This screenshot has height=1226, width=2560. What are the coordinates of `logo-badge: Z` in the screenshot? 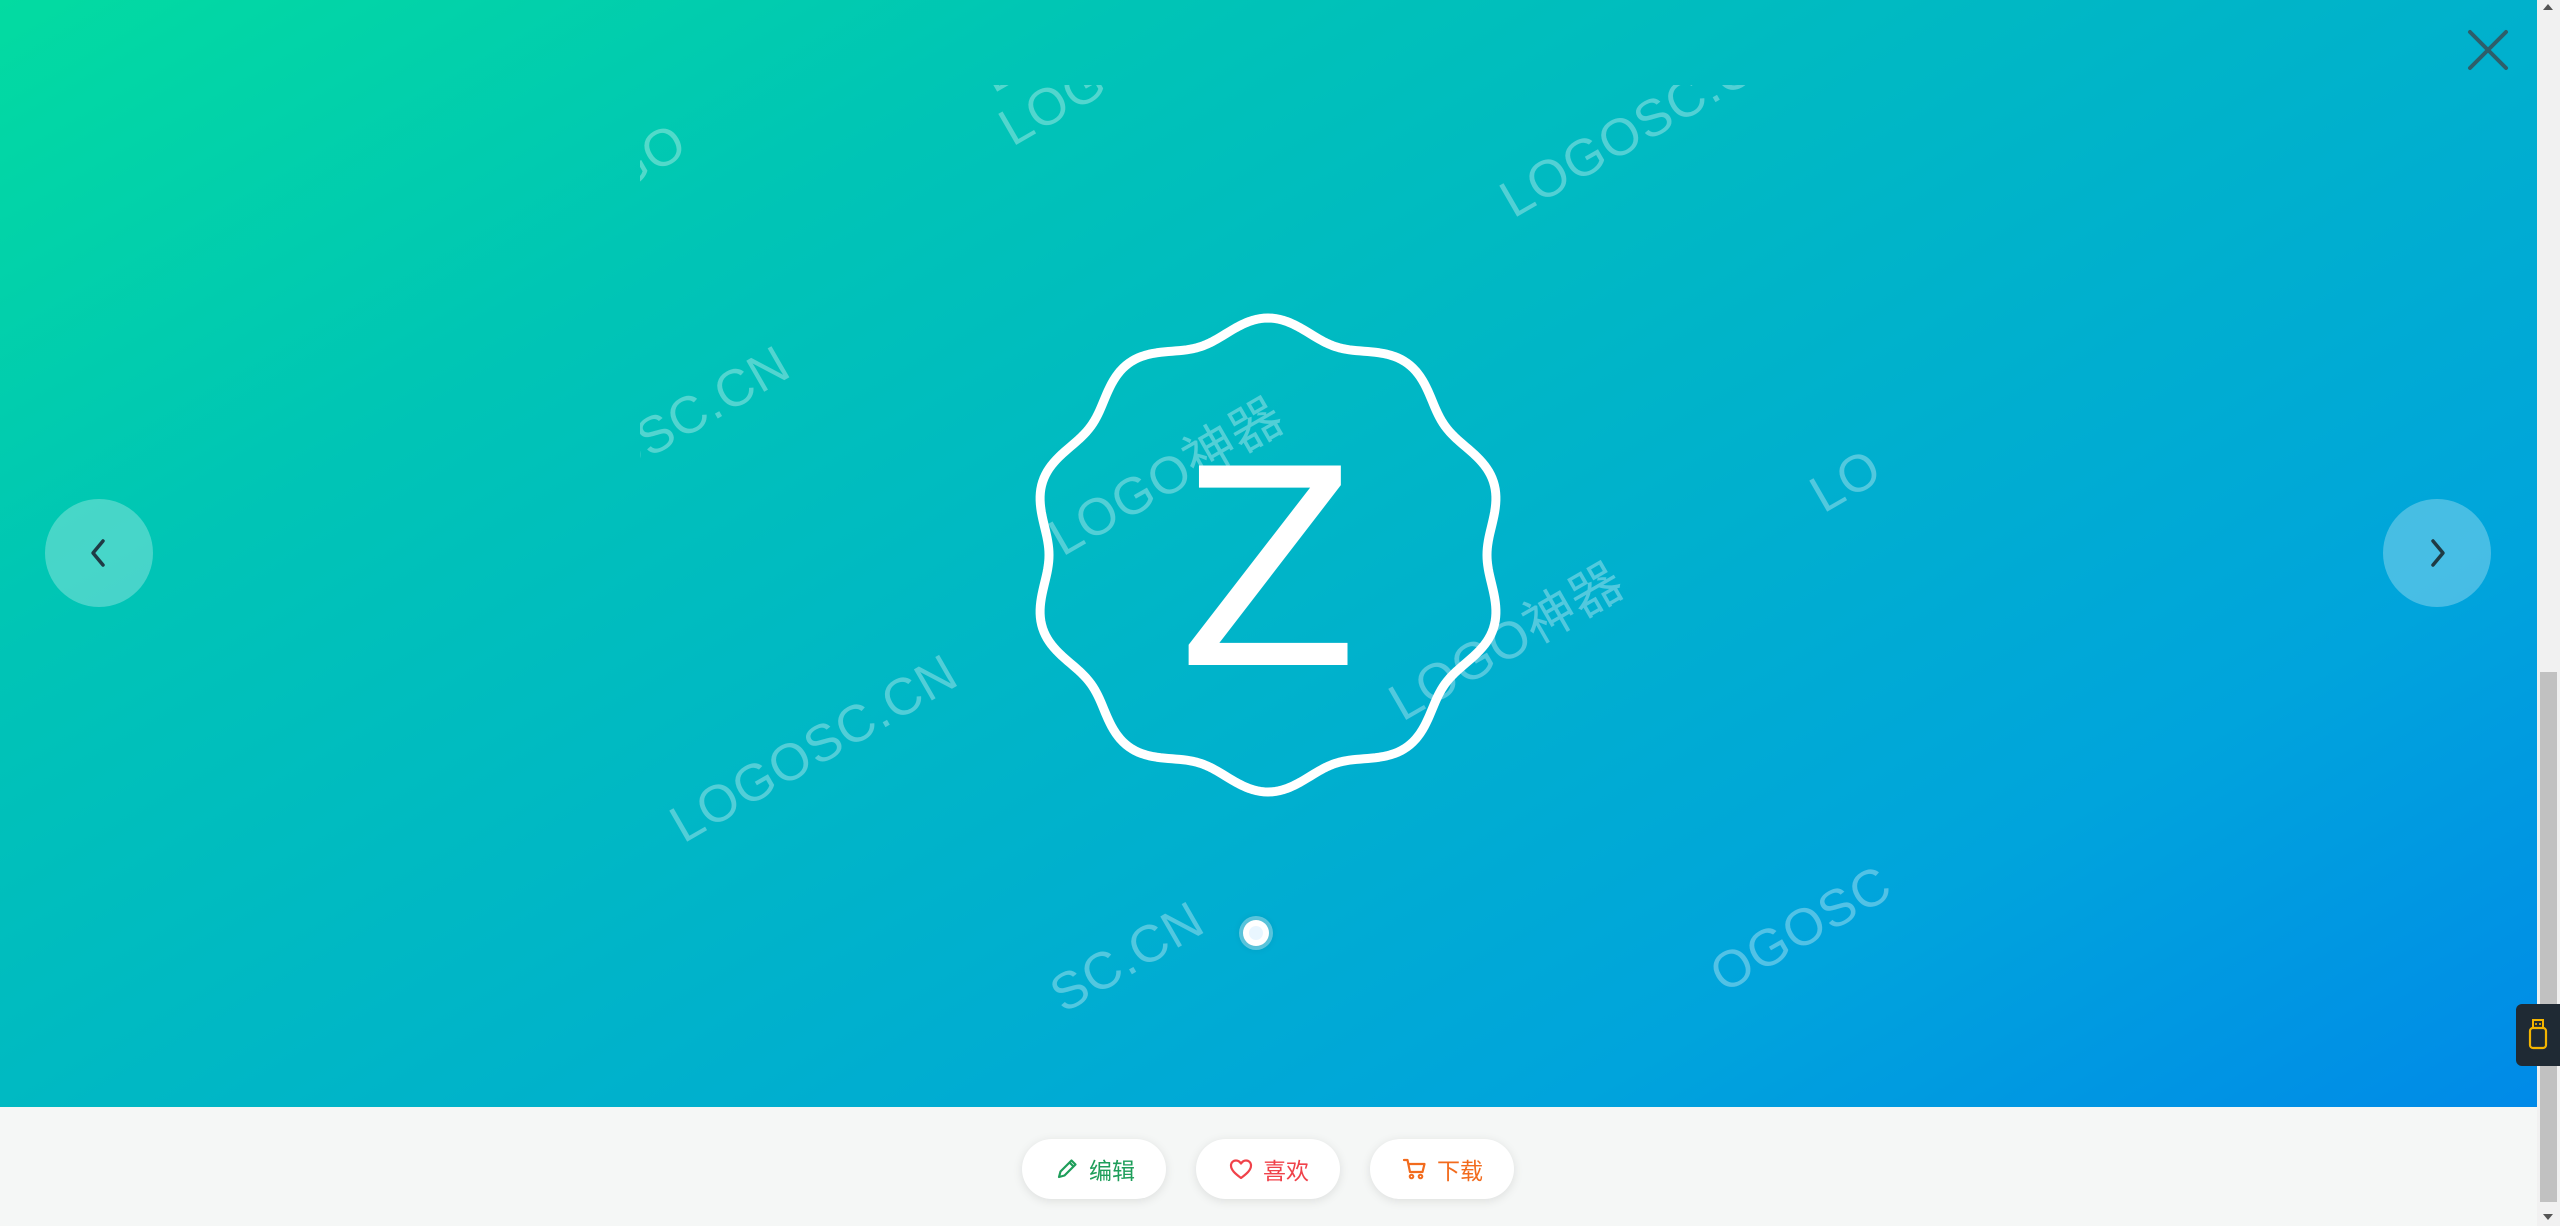 It's located at (1268, 555).